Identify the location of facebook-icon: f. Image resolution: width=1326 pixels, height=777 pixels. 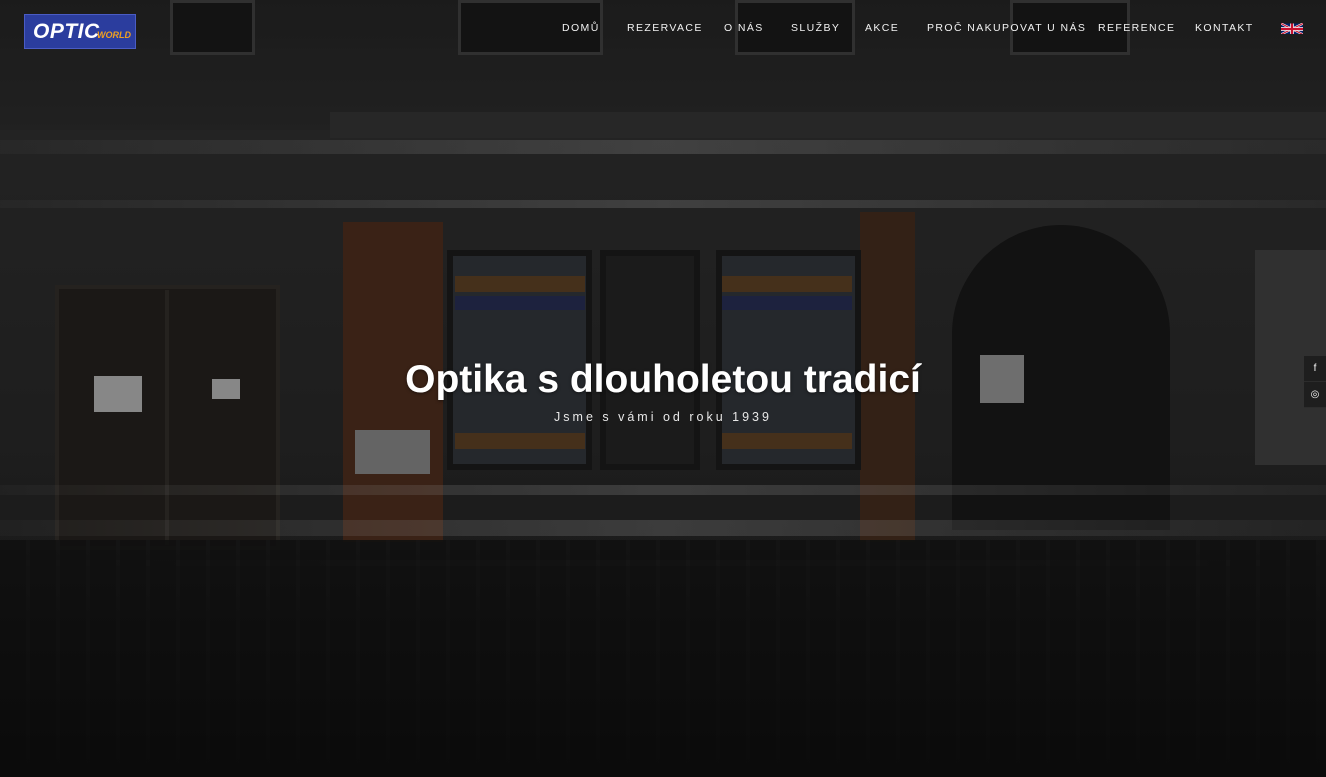
(1315, 369).